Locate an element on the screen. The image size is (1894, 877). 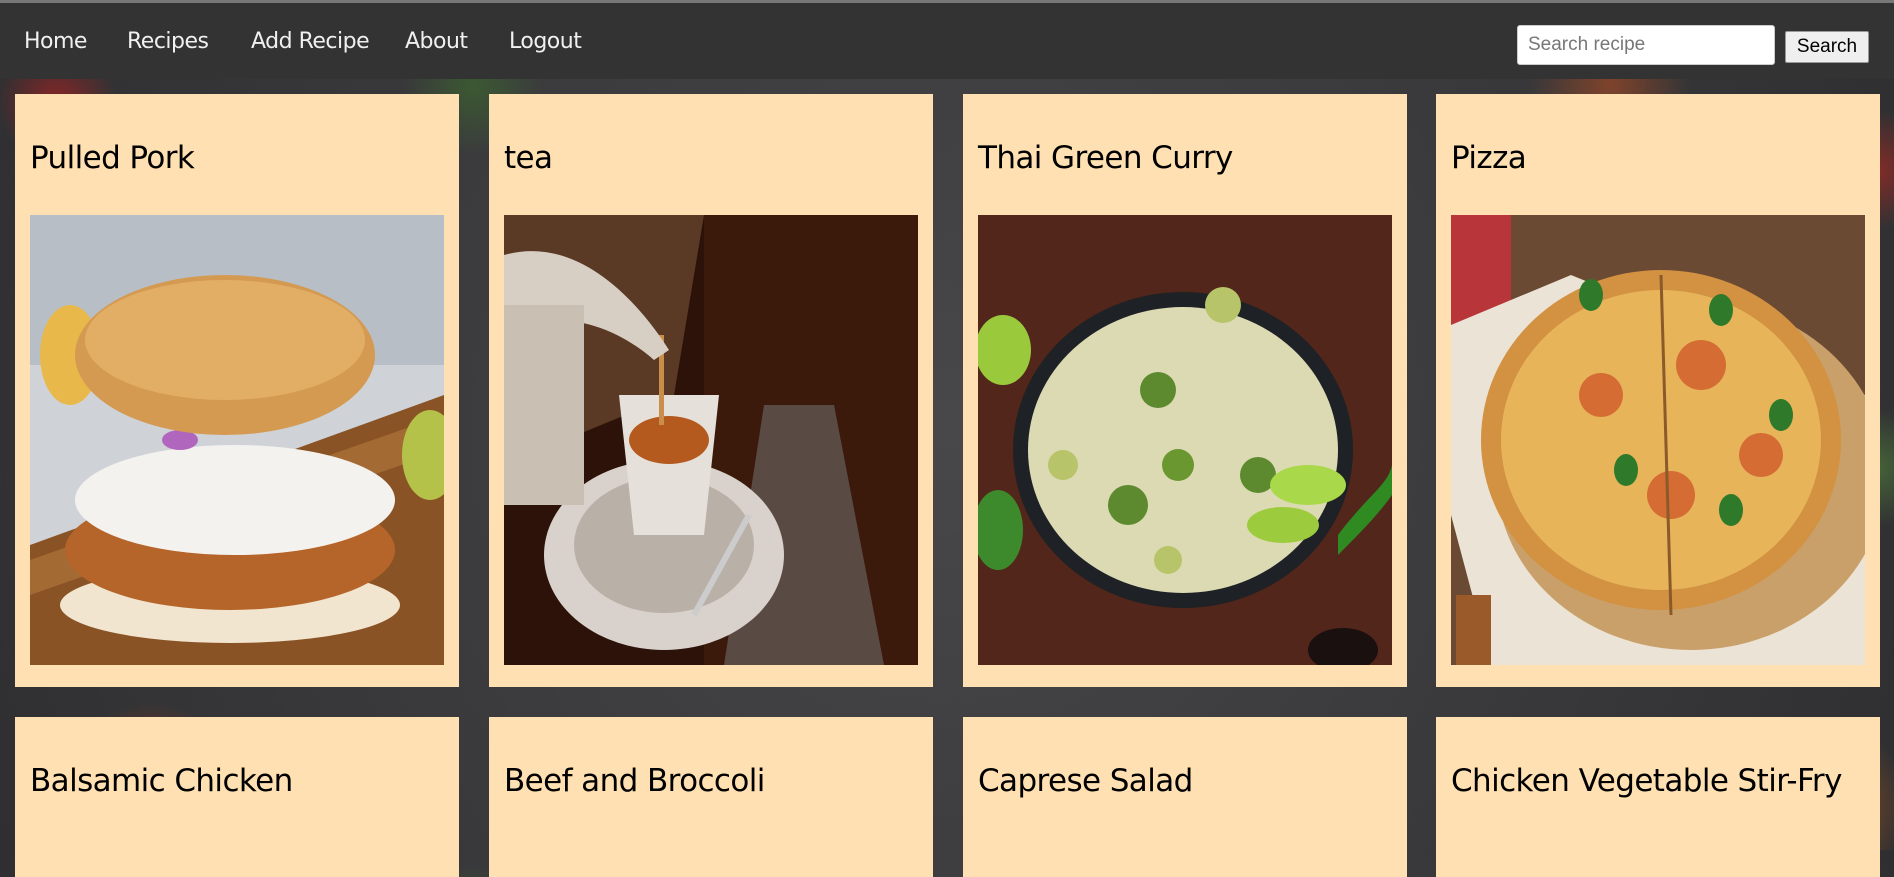
recipe-title: Balsamic Chicken is located at coordinates (161, 781).